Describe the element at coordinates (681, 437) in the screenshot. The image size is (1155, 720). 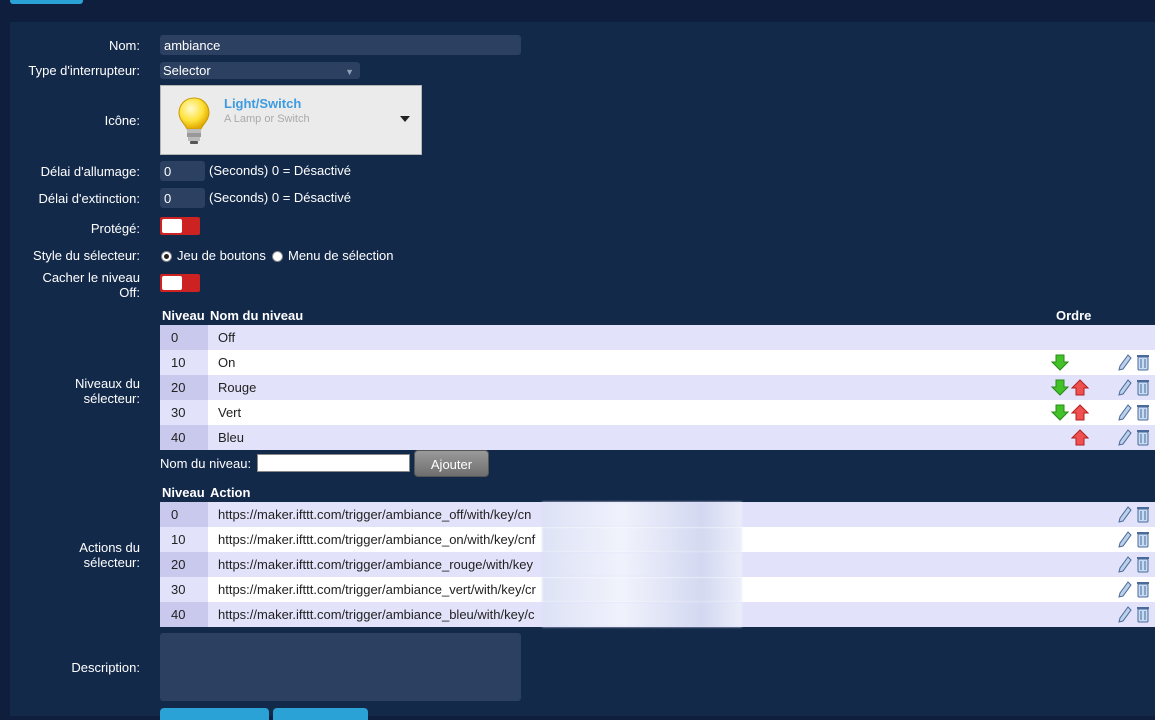
I see `level-name: Bleu` at that location.